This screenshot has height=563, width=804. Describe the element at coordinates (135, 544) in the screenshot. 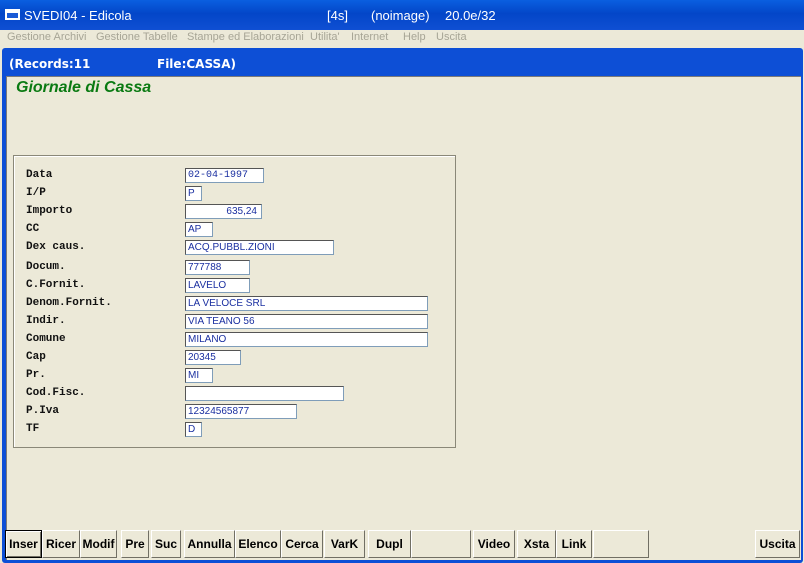

I see `pre-button: Pre` at that location.